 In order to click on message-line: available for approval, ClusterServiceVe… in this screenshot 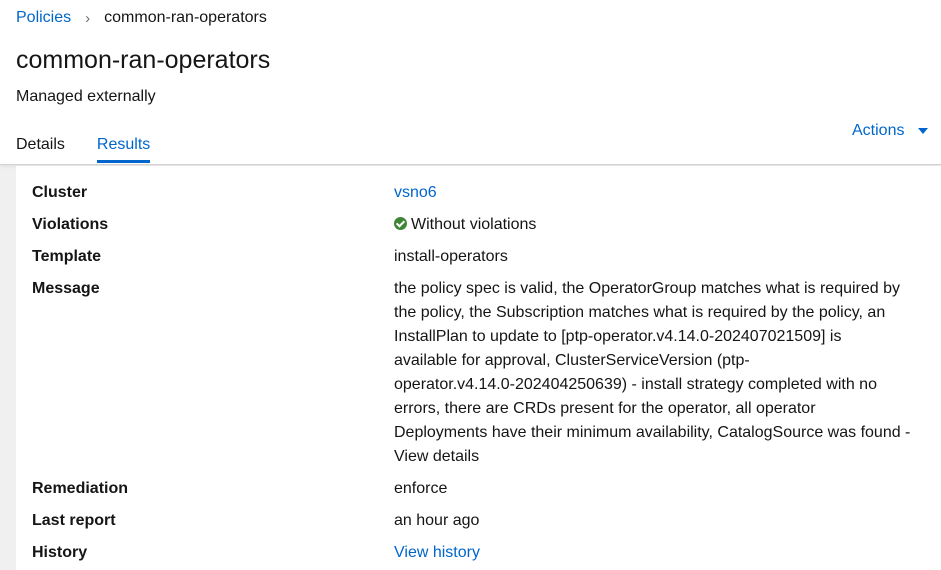, I will do `click(572, 360)`.